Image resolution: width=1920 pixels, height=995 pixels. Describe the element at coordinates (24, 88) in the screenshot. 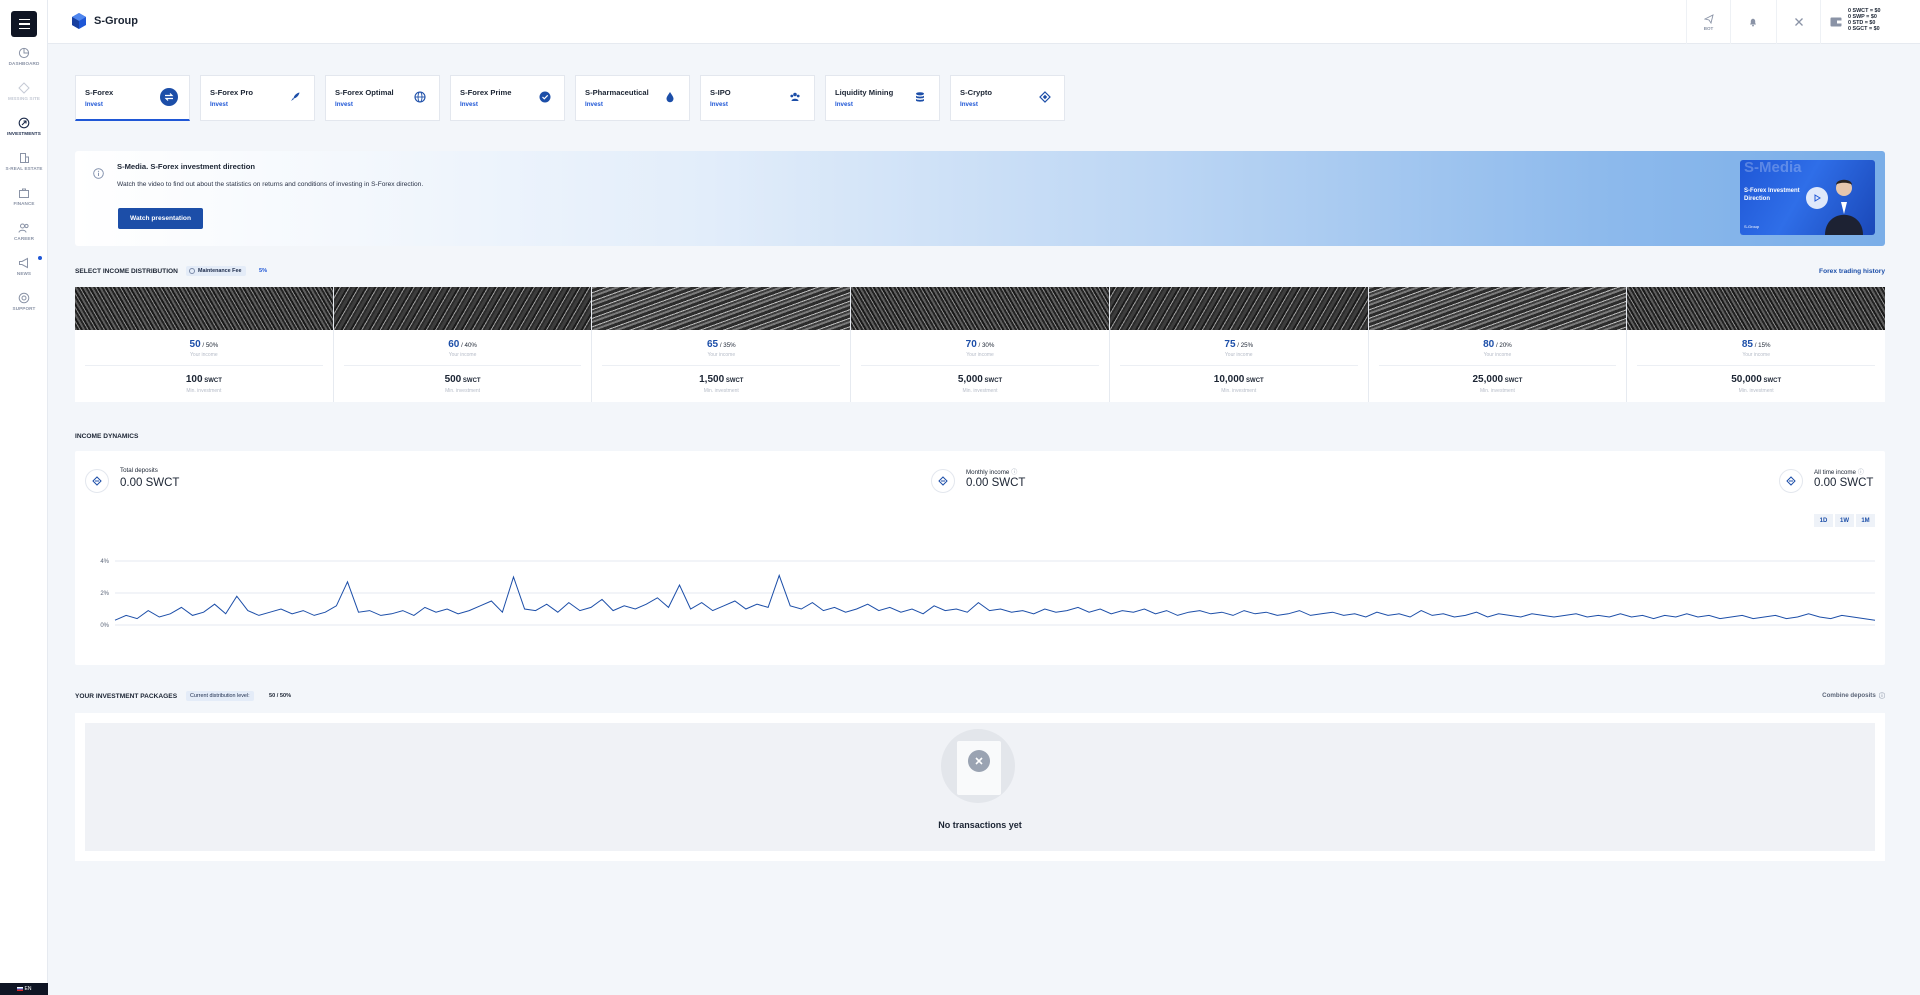

I see `diamond-icon` at that location.